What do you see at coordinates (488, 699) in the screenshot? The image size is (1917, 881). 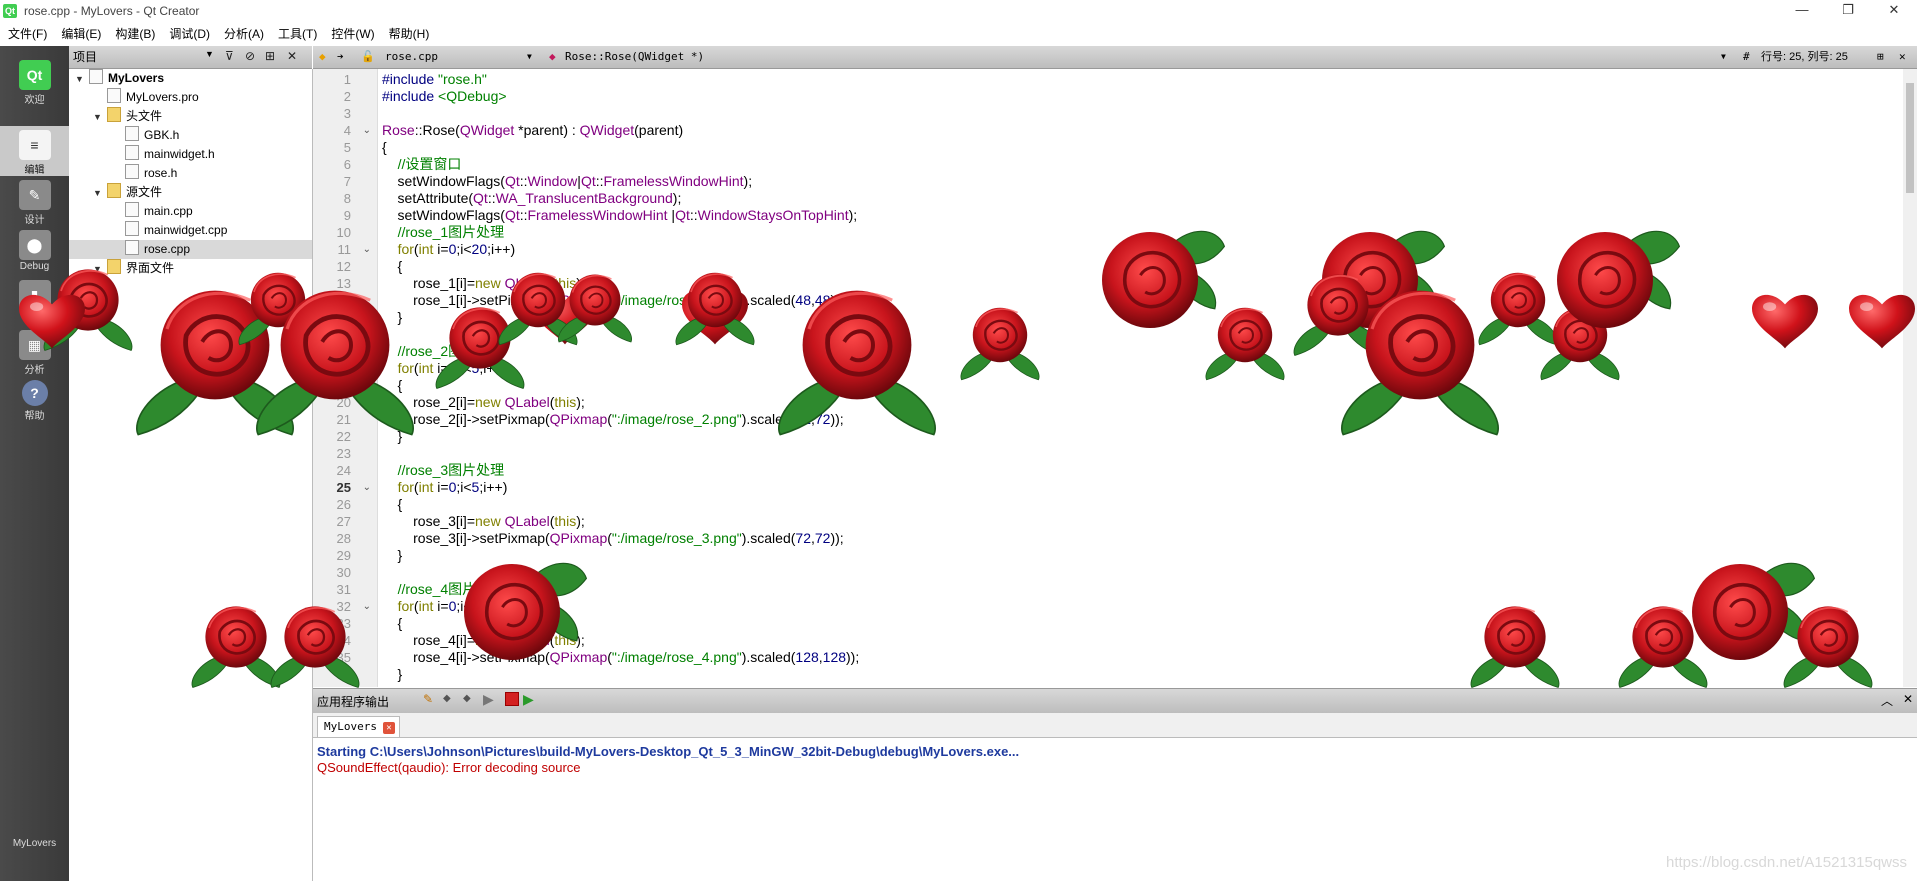 I see `run-icon: ▶` at bounding box center [488, 699].